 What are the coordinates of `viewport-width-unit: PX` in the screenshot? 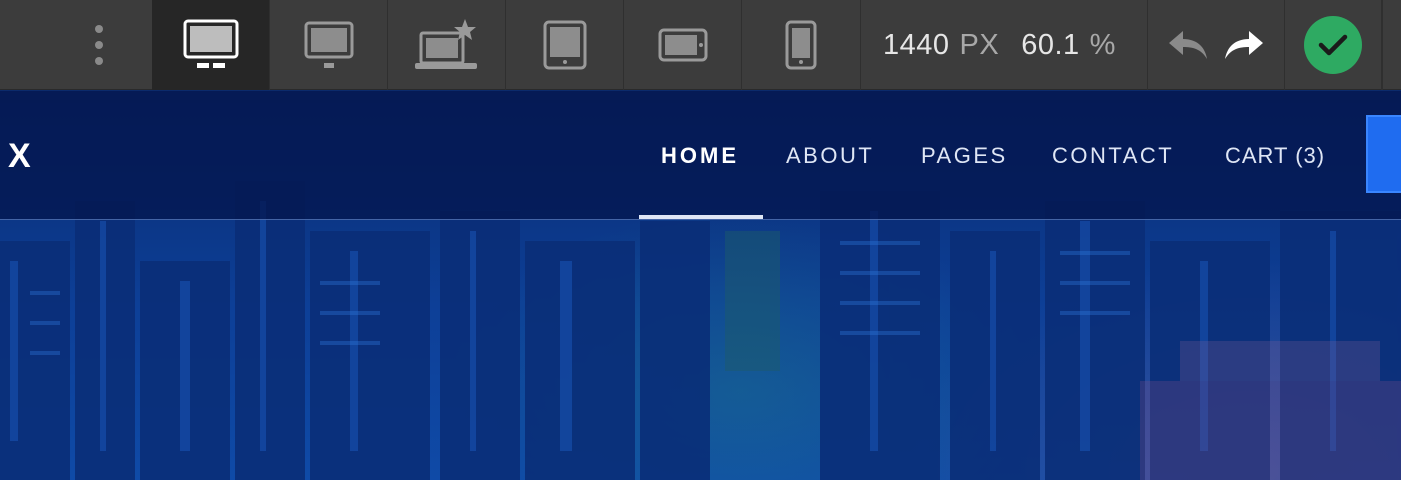 It's located at (979, 44).